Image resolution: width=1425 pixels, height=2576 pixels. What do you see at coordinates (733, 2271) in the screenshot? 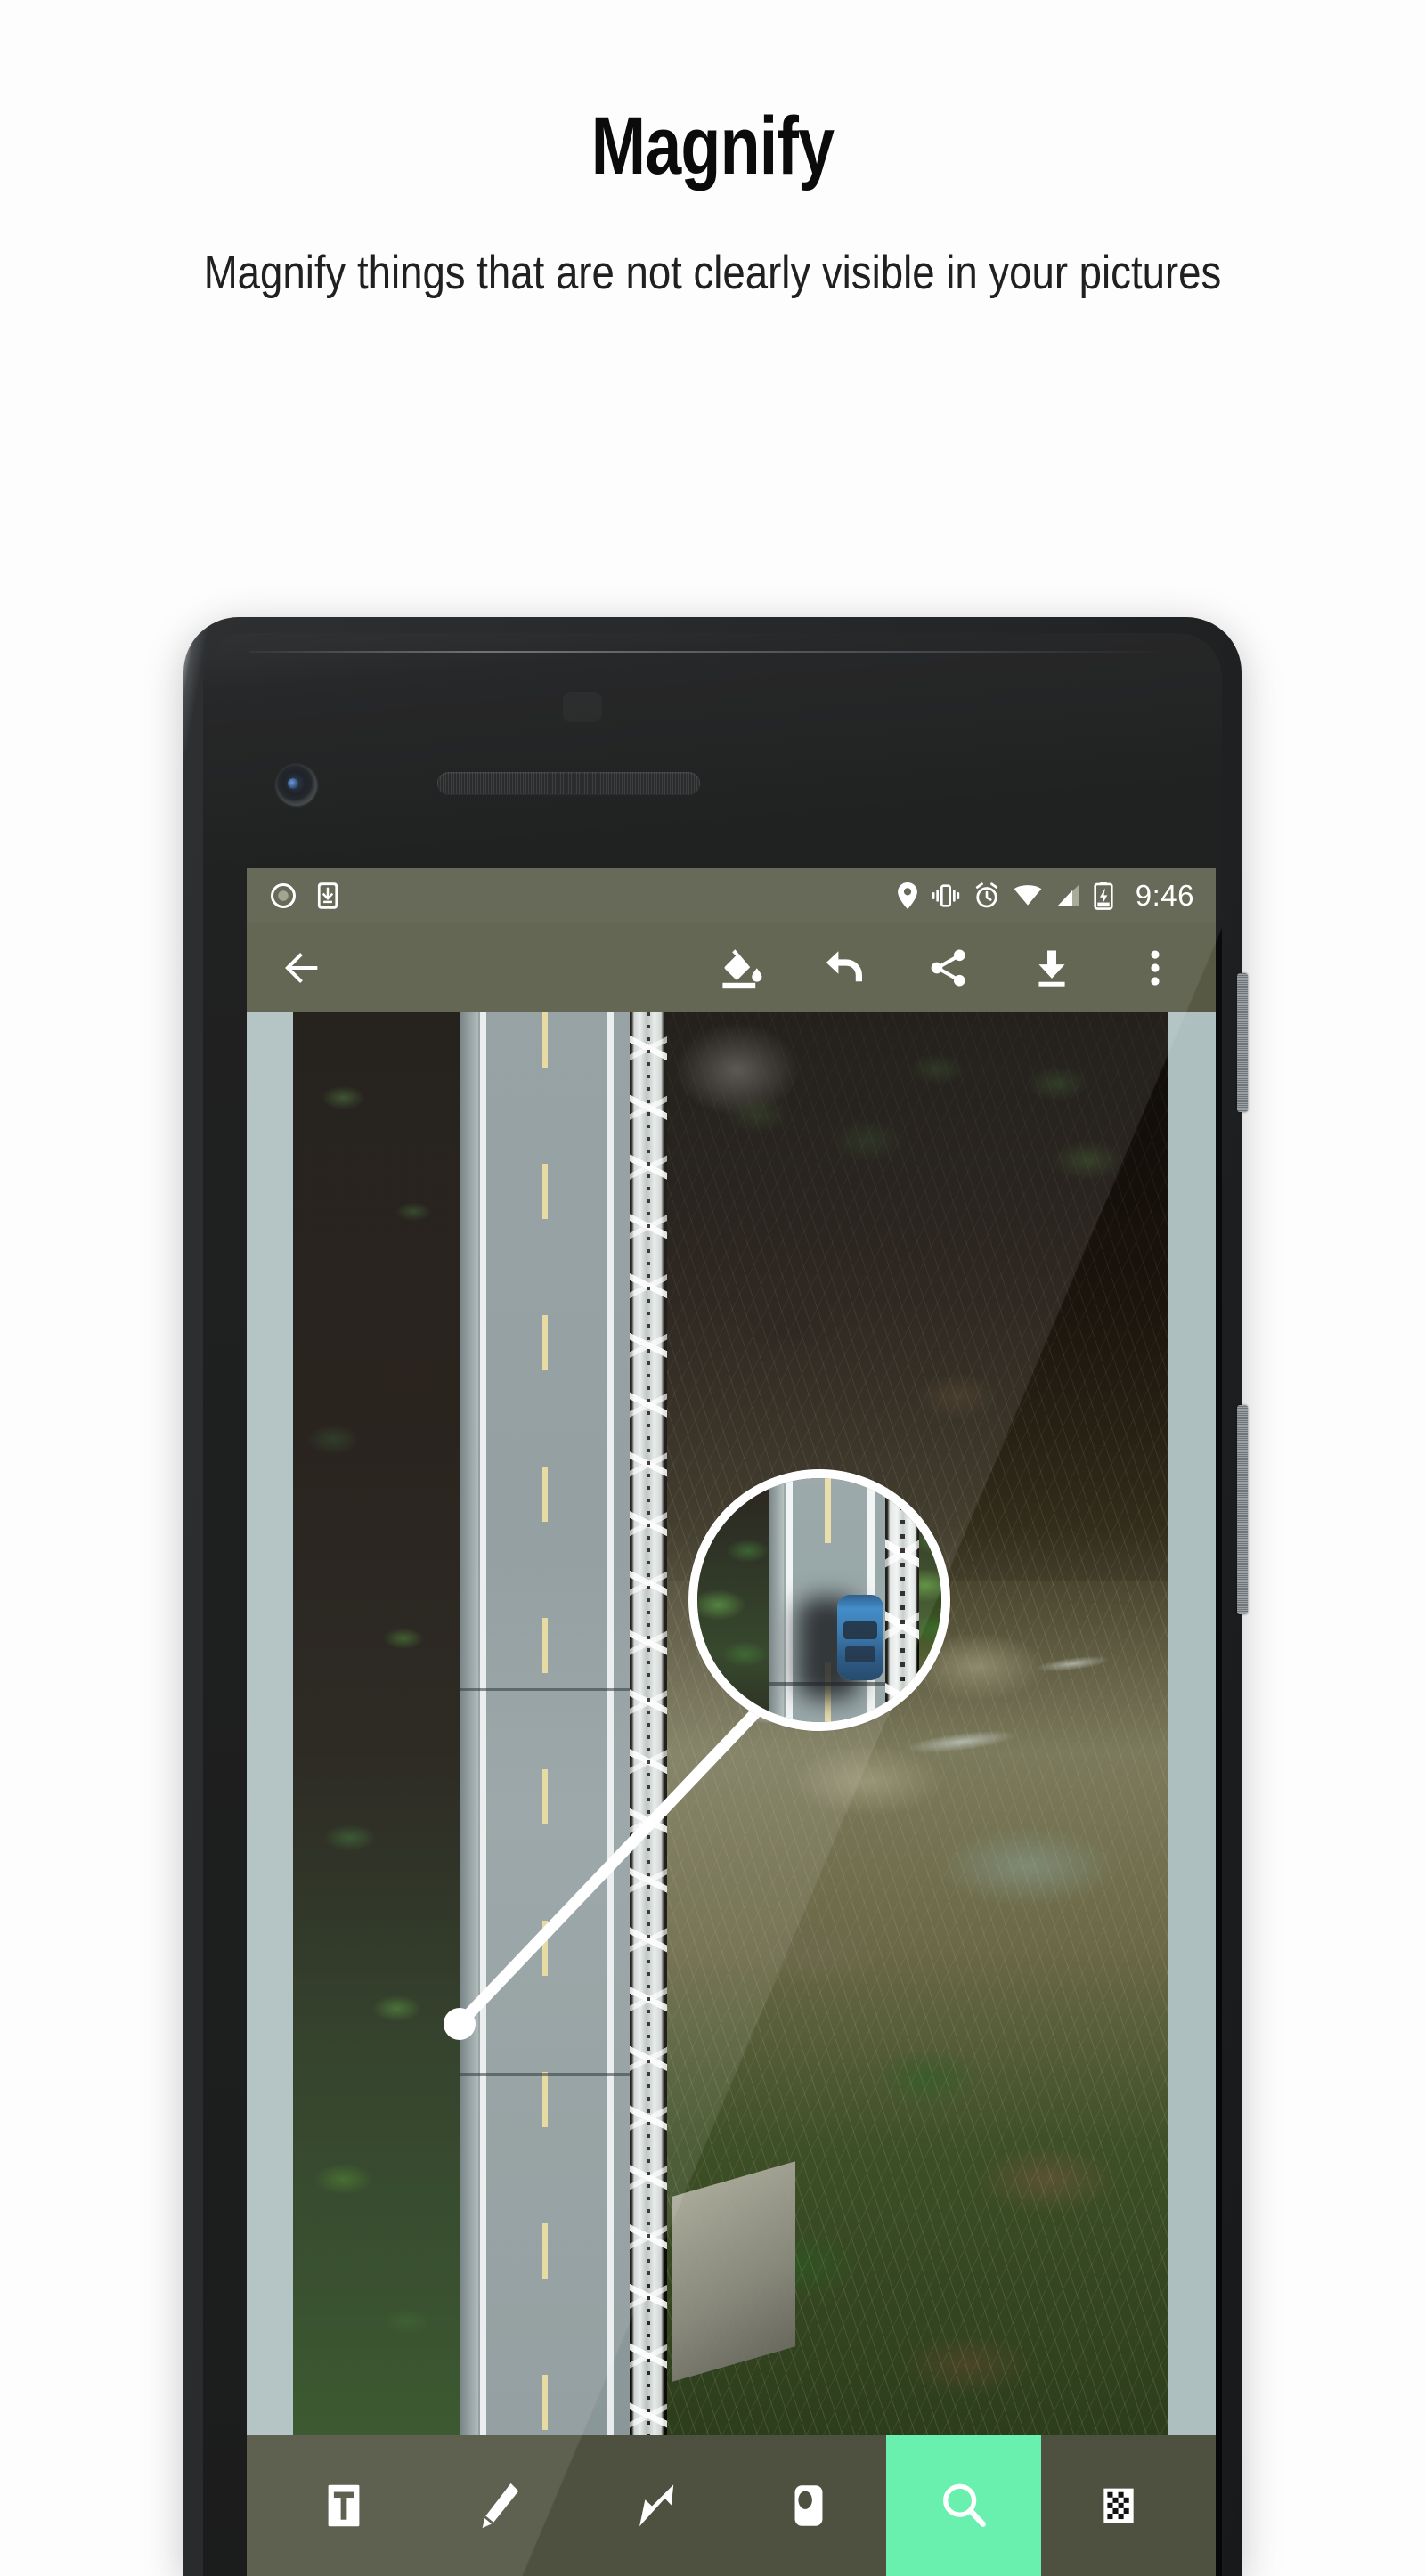
I see `photo-bridge-abutment` at bounding box center [733, 2271].